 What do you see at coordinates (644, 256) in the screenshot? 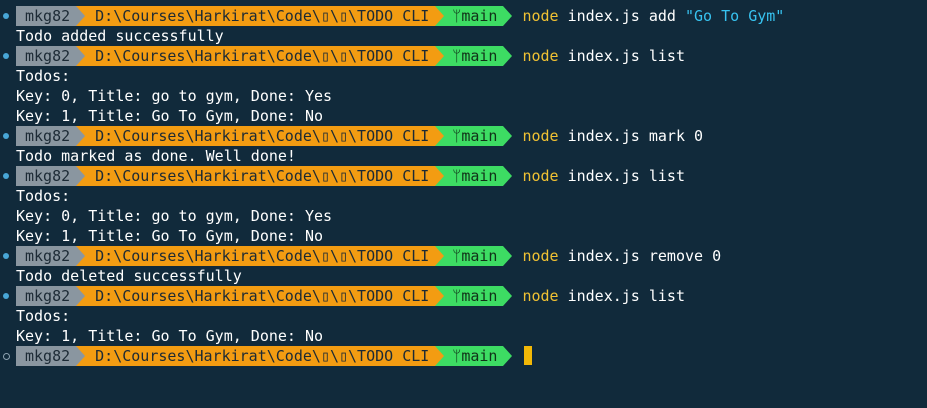
I see `command-args: index.js remove 0` at bounding box center [644, 256].